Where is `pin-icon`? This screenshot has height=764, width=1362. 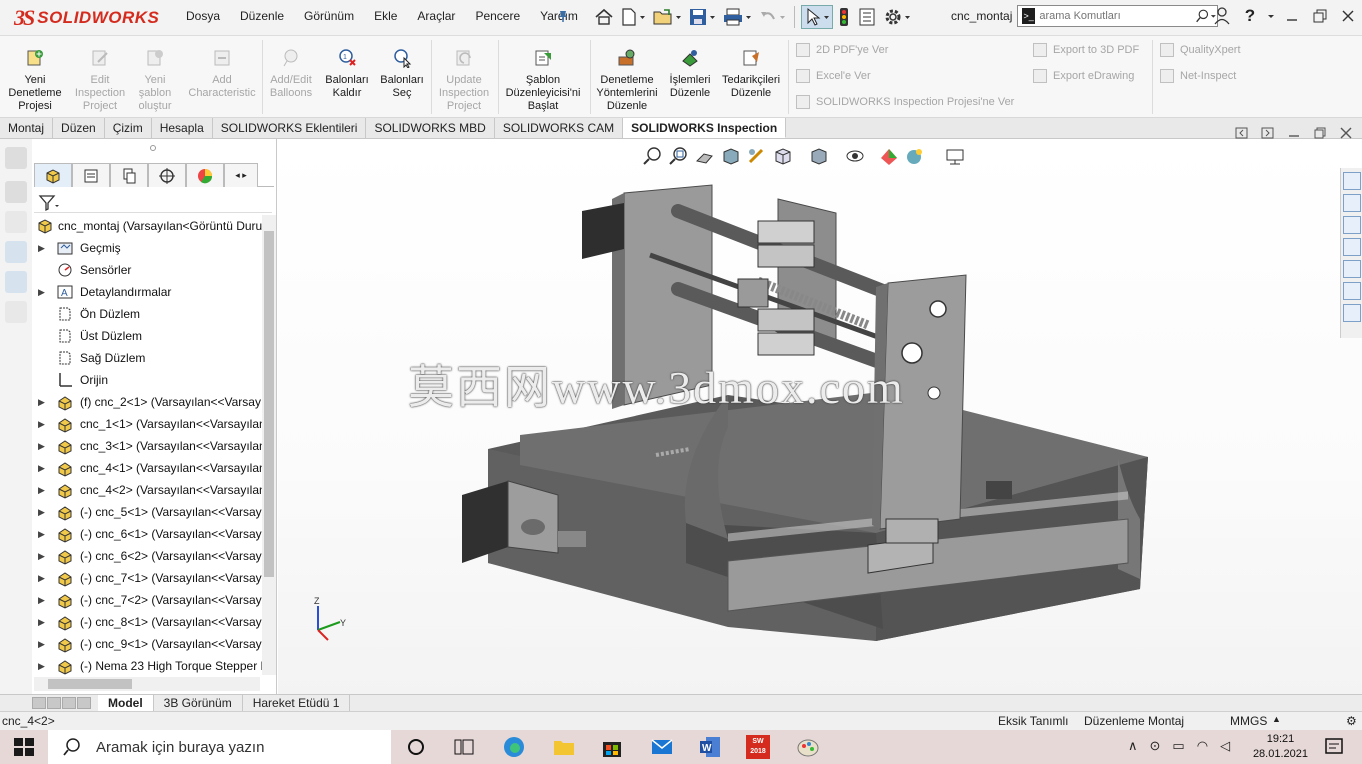
pin-icon is located at coordinates (563, 16).